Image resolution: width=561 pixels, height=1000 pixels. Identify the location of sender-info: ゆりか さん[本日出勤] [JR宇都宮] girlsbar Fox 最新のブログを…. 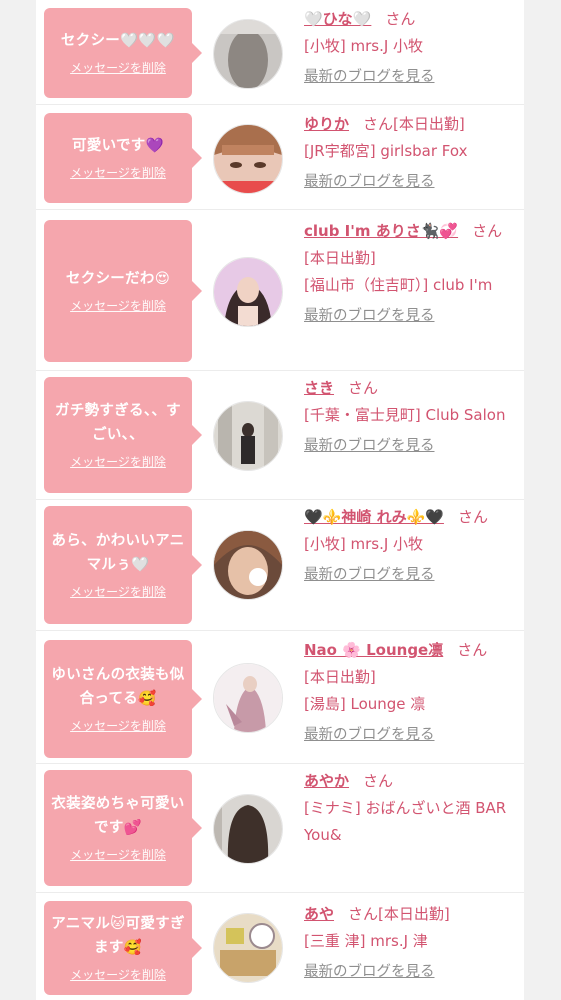
(410, 153).